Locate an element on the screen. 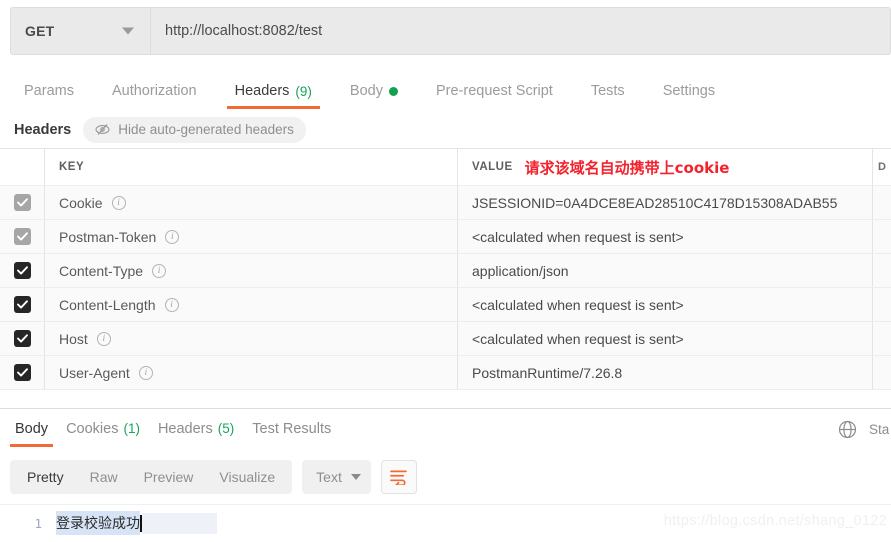 The image size is (891, 542). word-wrap-button is located at coordinates (398, 477).